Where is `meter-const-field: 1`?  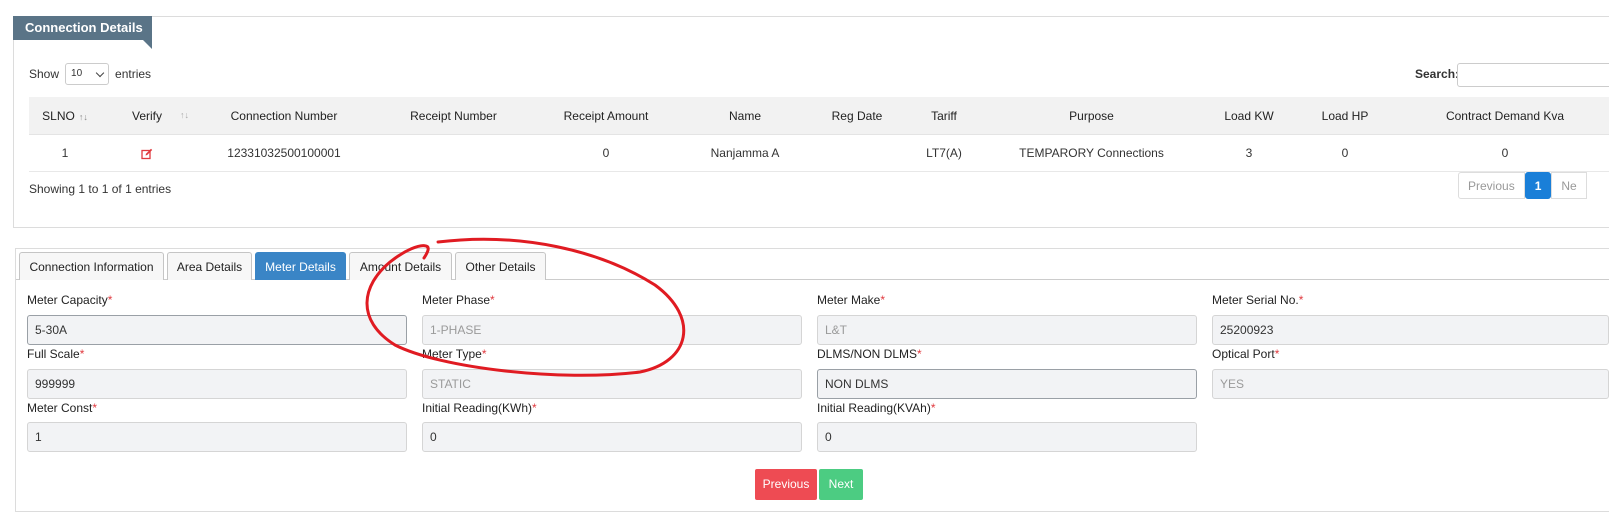 meter-const-field: 1 is located at coordinates (217, 437).